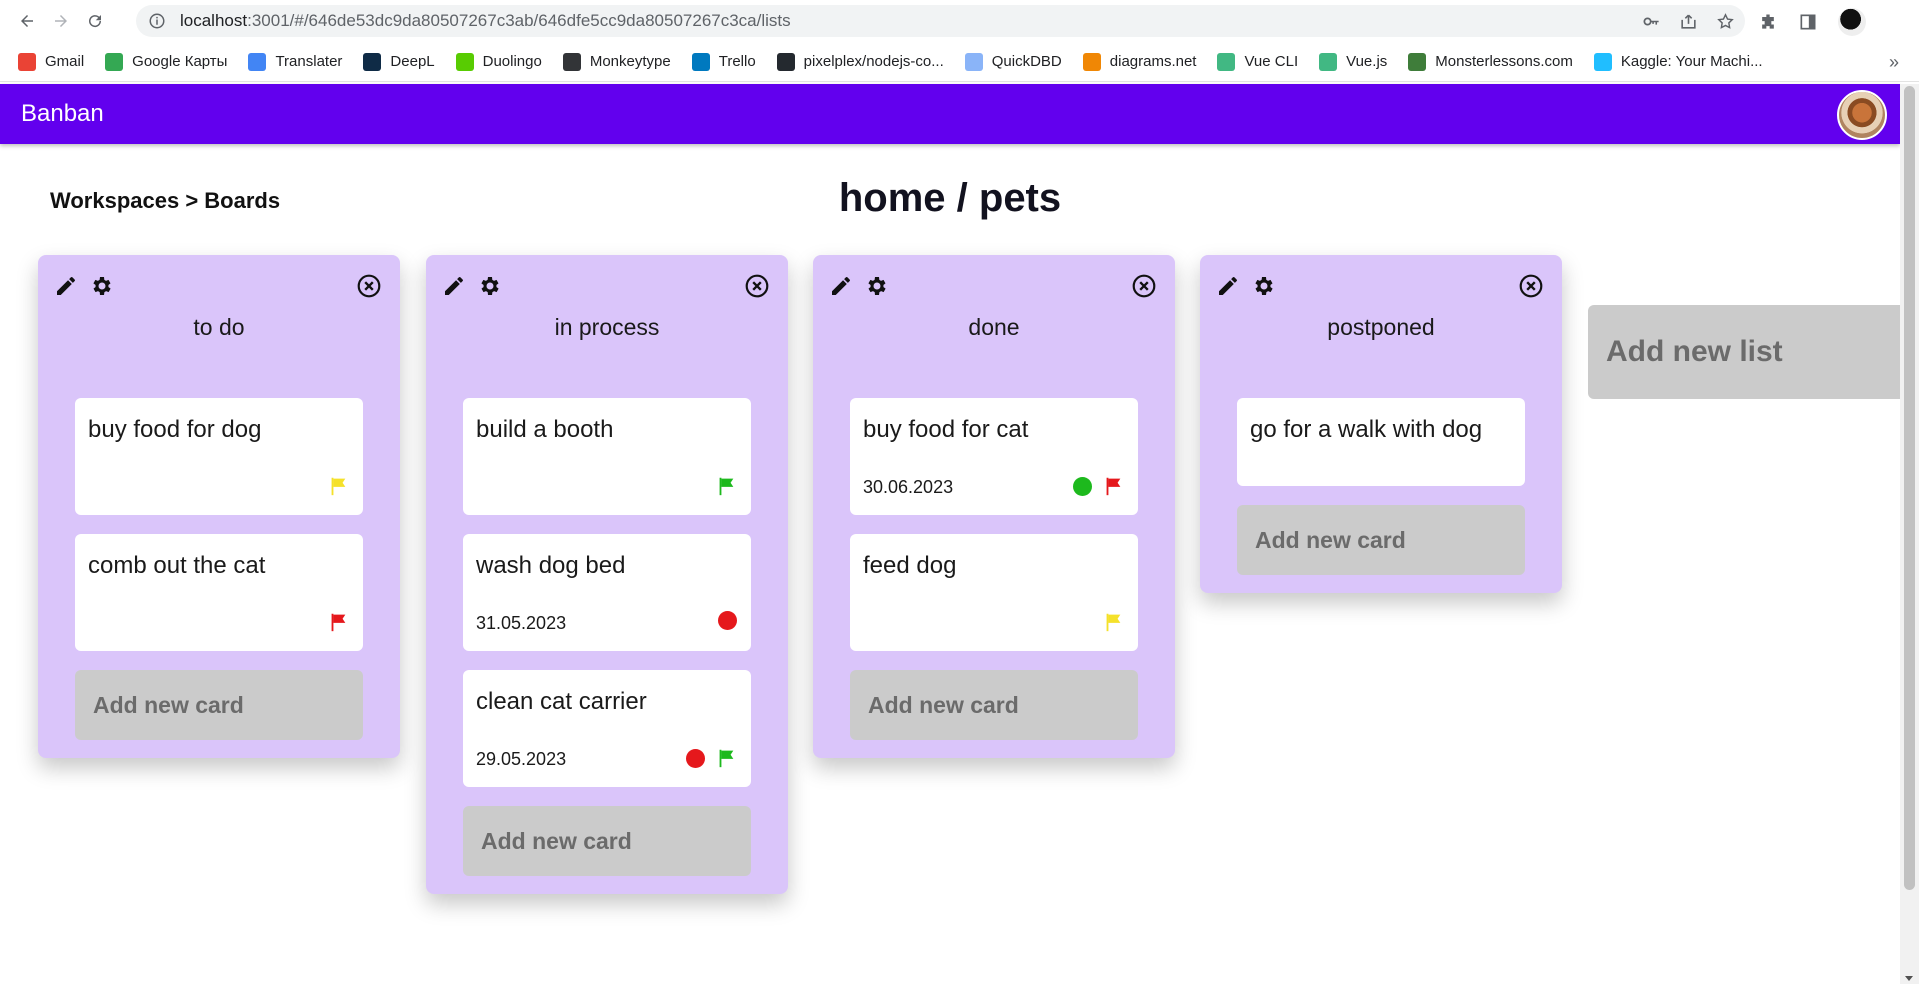  Describe the element at coordinates (1504, 61) in the screenshot. I see `bookmark-label: Monsterlessons.com` at that location.